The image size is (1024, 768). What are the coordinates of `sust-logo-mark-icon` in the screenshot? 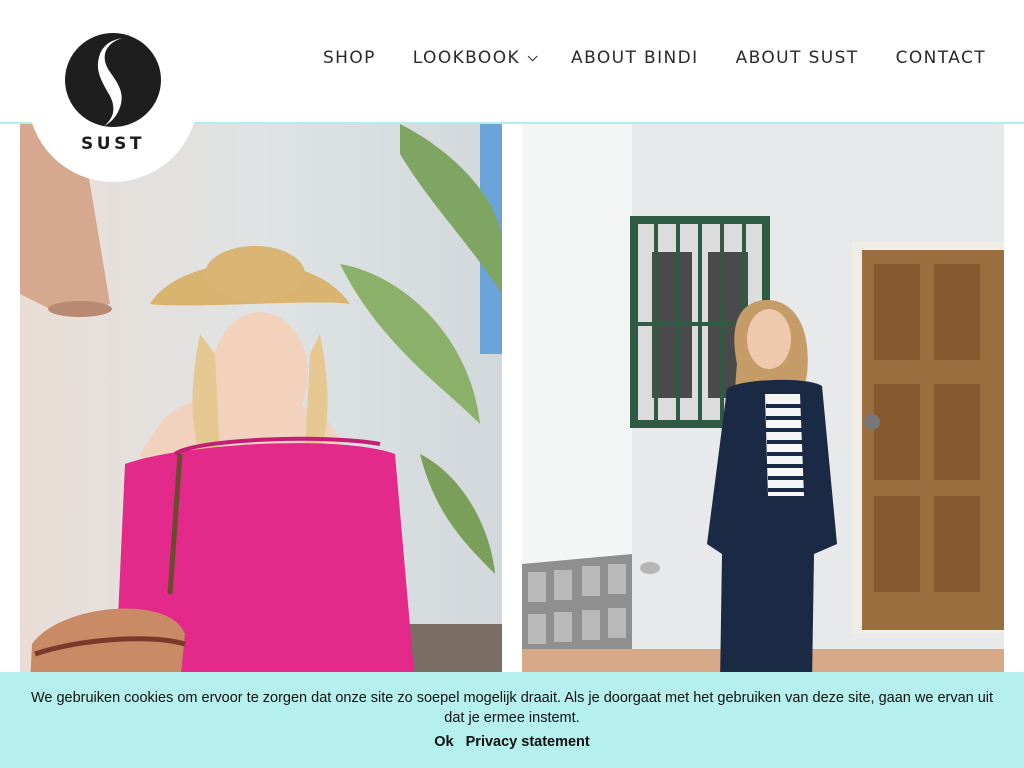 It's located at (113, 80).